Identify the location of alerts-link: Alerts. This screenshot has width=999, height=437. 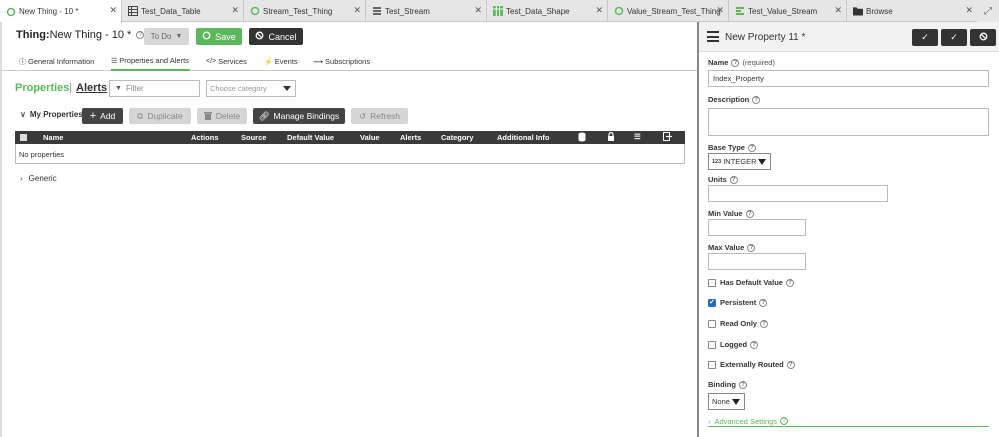
(91, 88).